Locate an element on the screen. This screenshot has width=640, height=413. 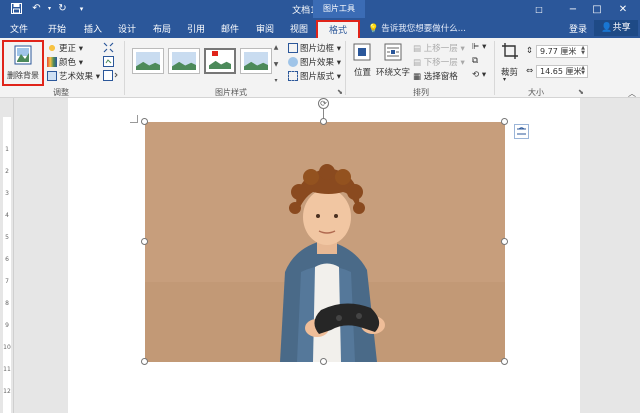
layout-options-icon is located at coordinates (521, 131).